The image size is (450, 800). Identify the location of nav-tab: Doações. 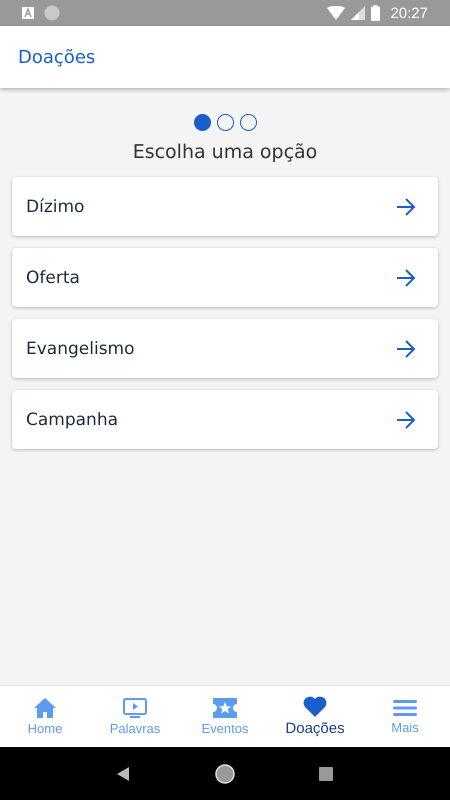
(315, 716).